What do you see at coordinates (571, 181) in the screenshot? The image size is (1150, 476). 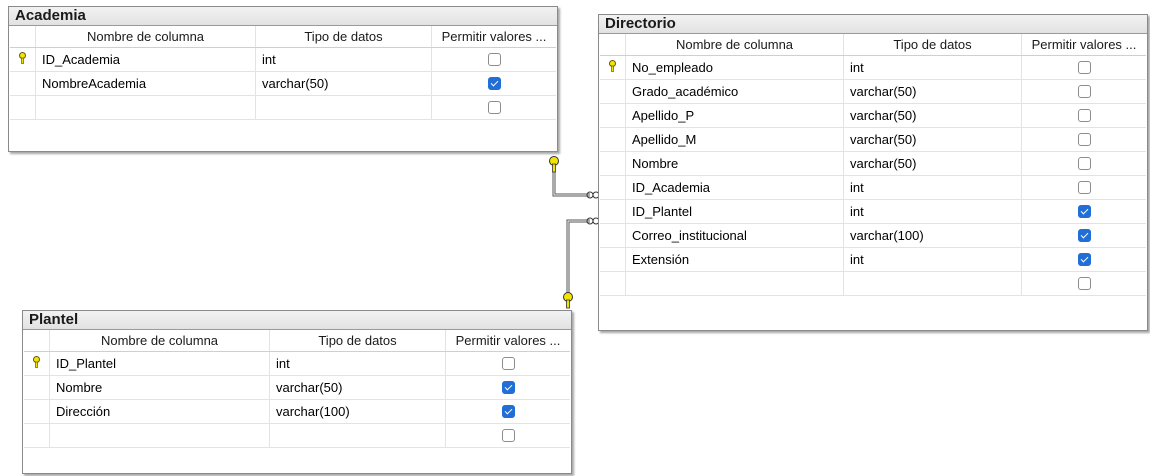 I see `relationship-academia-directorio` at bounding box center [571, 181].